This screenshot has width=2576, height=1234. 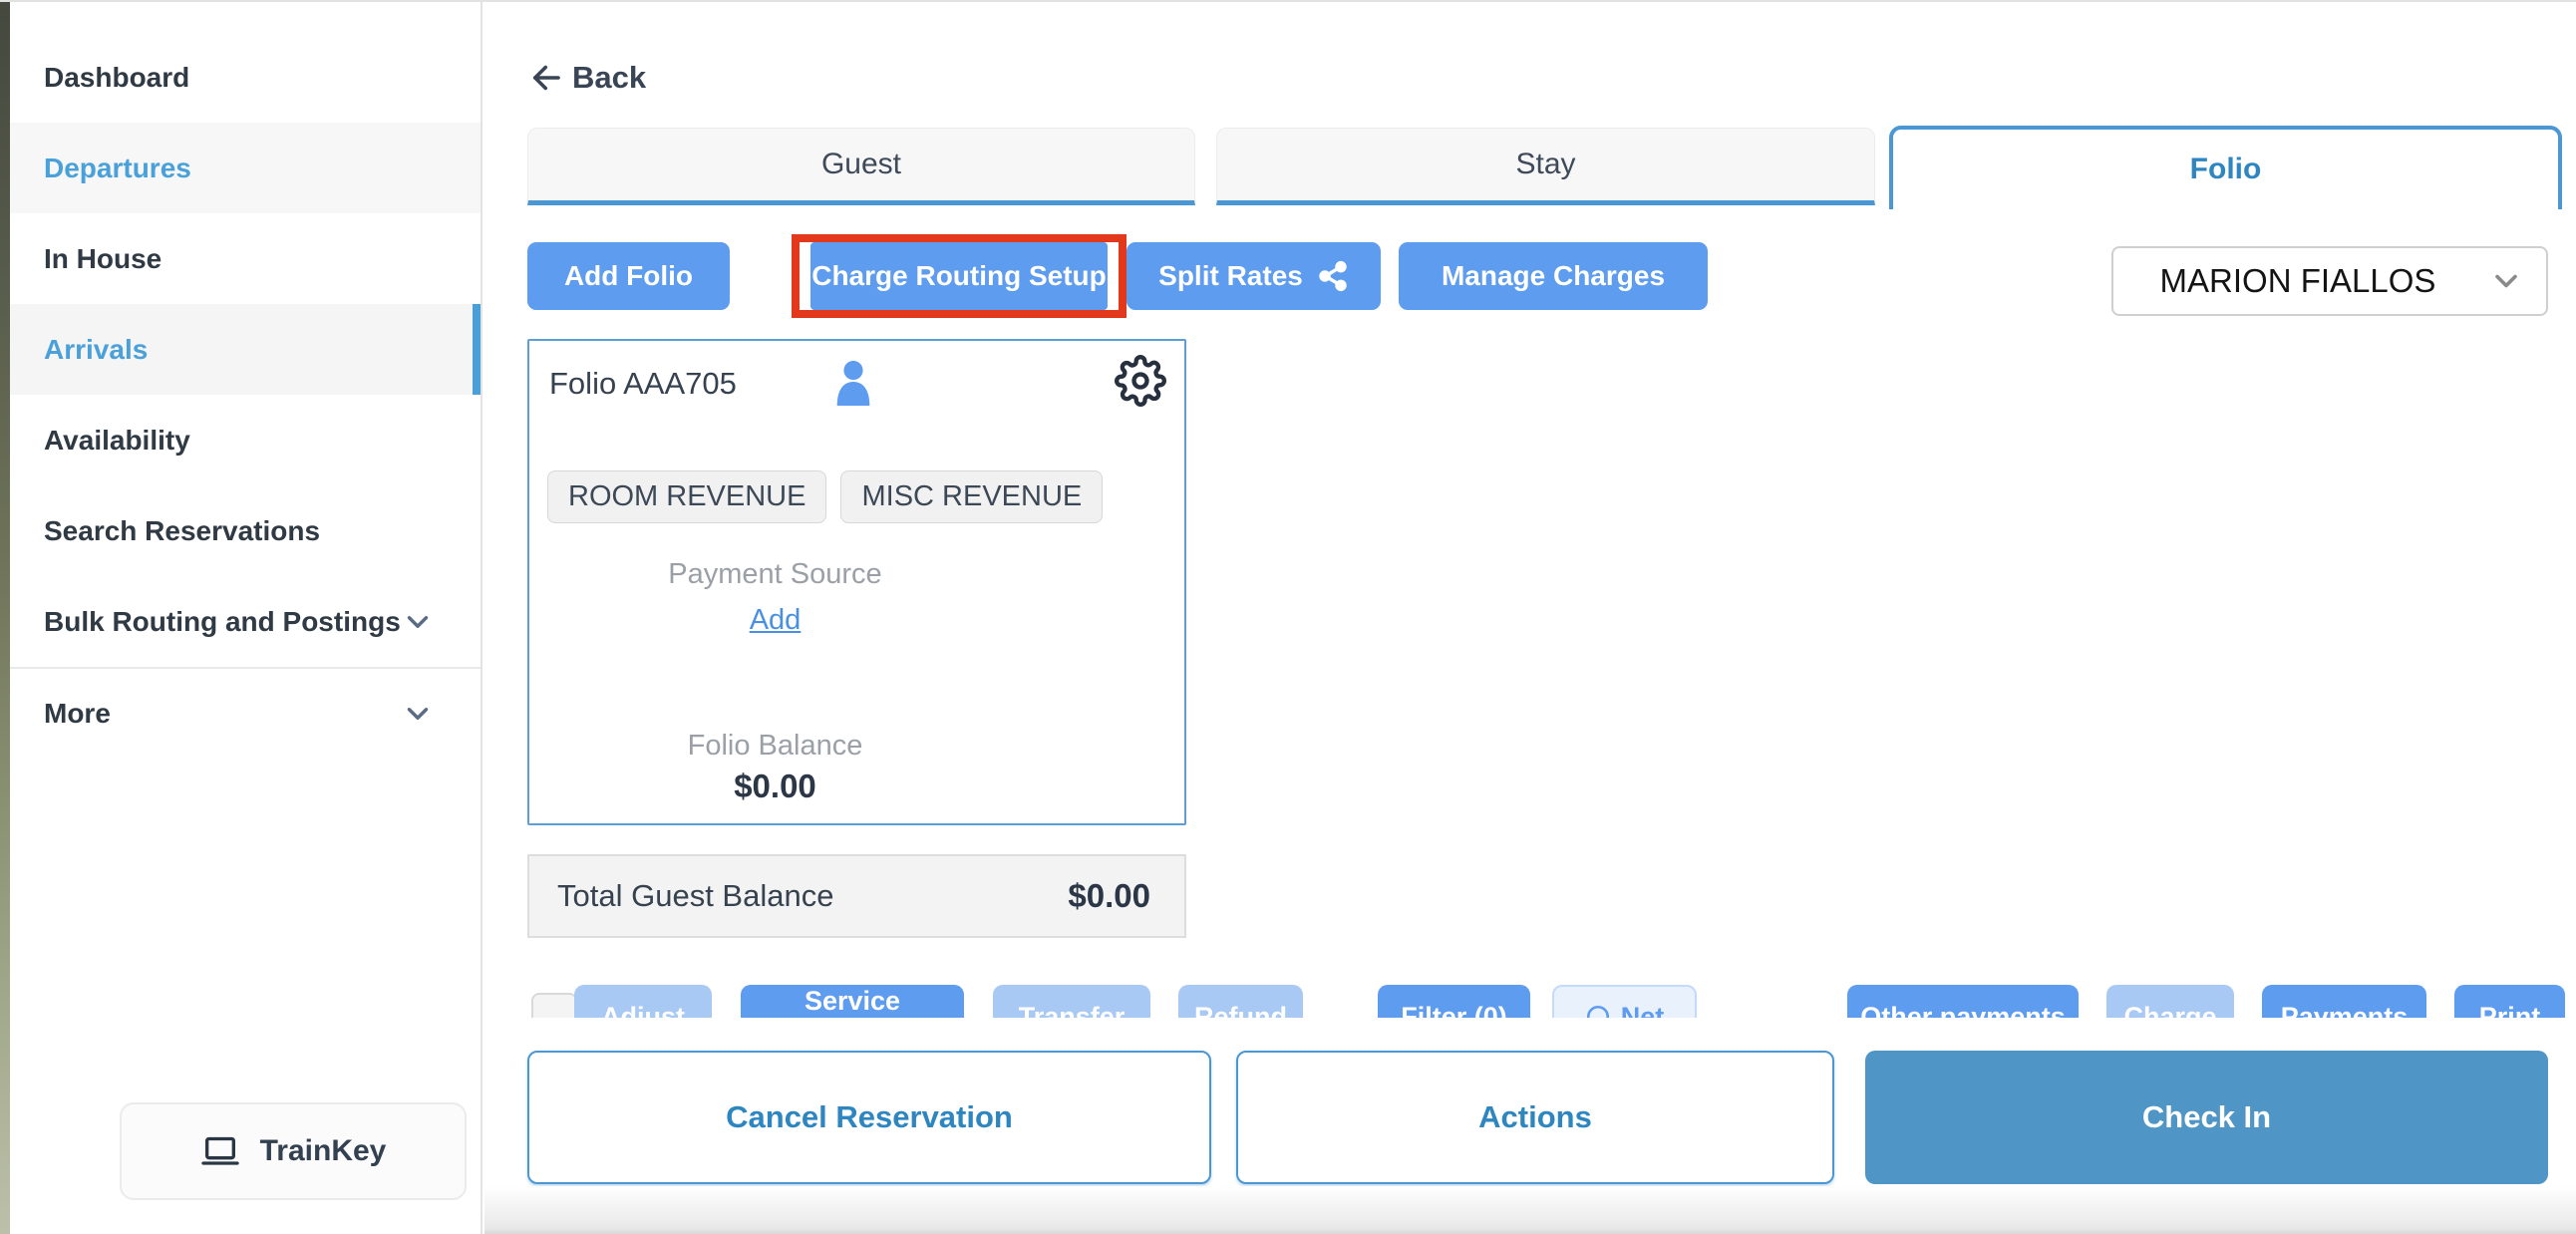 What do you see at coordinates (775, 574) in the screenshot?
I see `payment-source-label: Payment Source` at bounding box center [775, 574].